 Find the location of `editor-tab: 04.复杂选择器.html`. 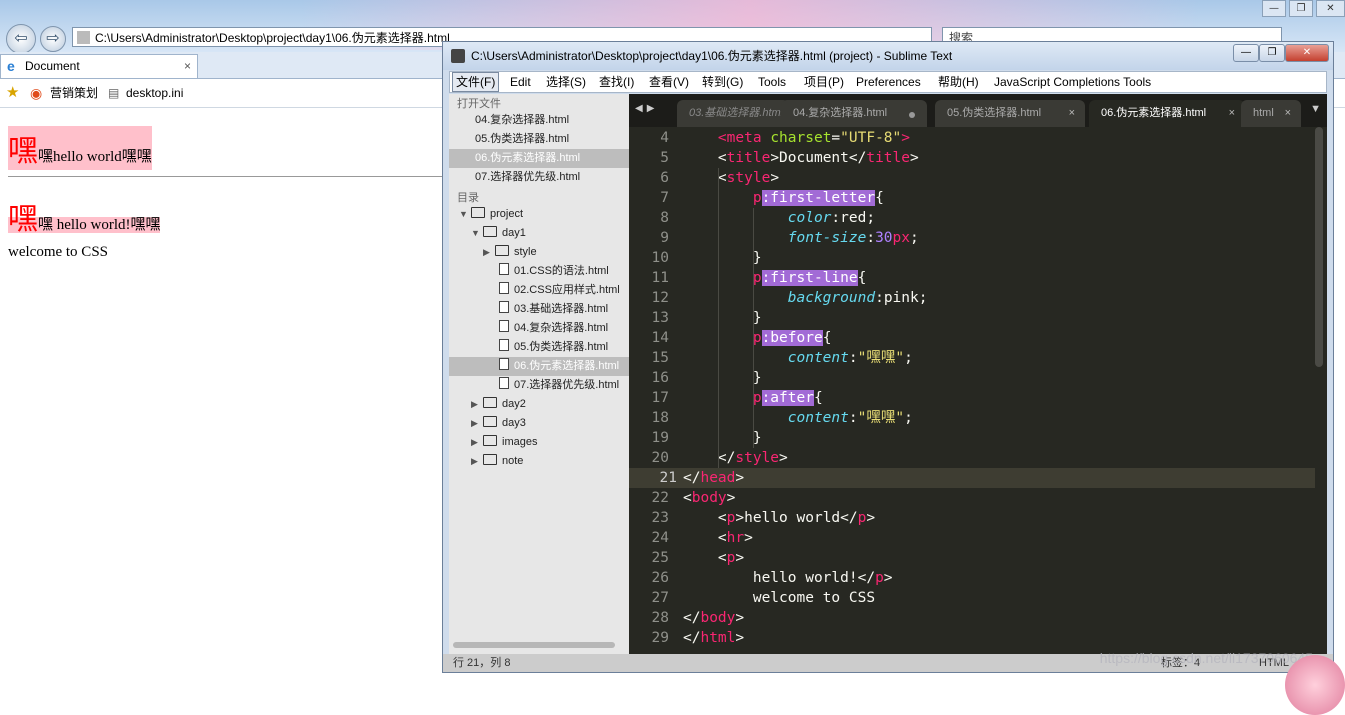

editor-tab: 04.复杂选择器.html is located at coordinates (854, 113).